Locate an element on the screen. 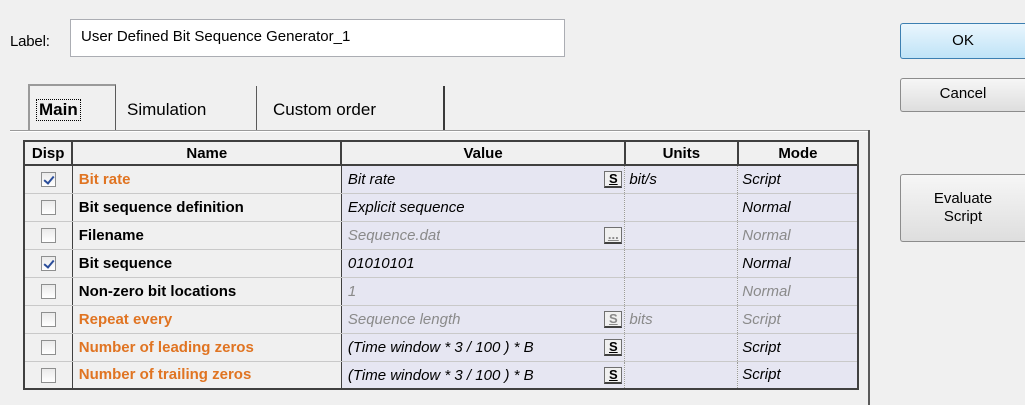 Image resolution: width=1025 pixels, height=405 pixels. param-name: Number of leading zeros is located at coordinates (207, 347).